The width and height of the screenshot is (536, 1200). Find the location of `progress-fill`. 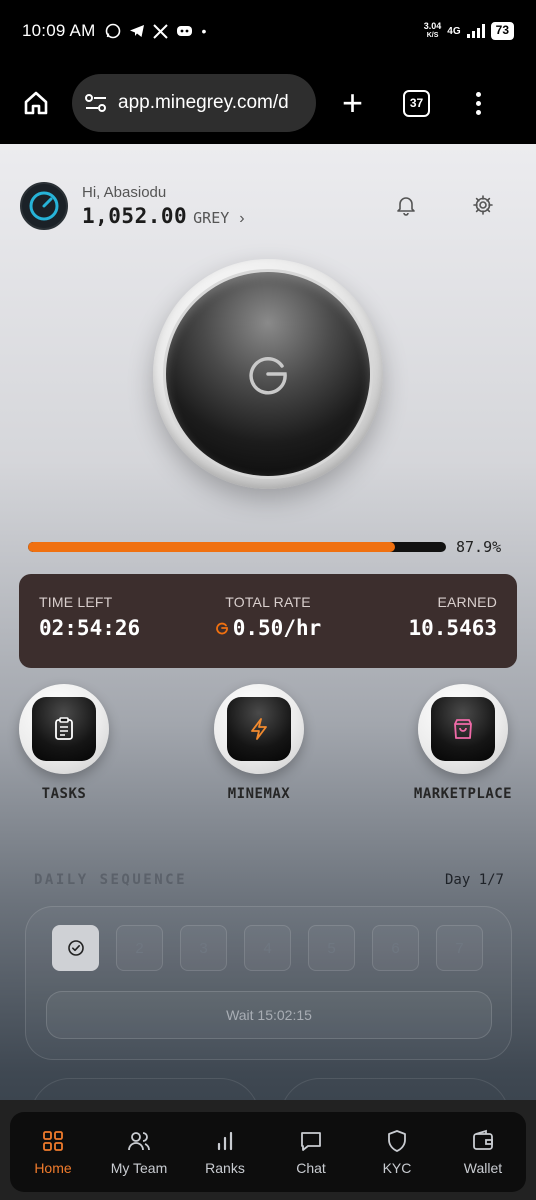

progress-fill is located at coordinates (212, 547).